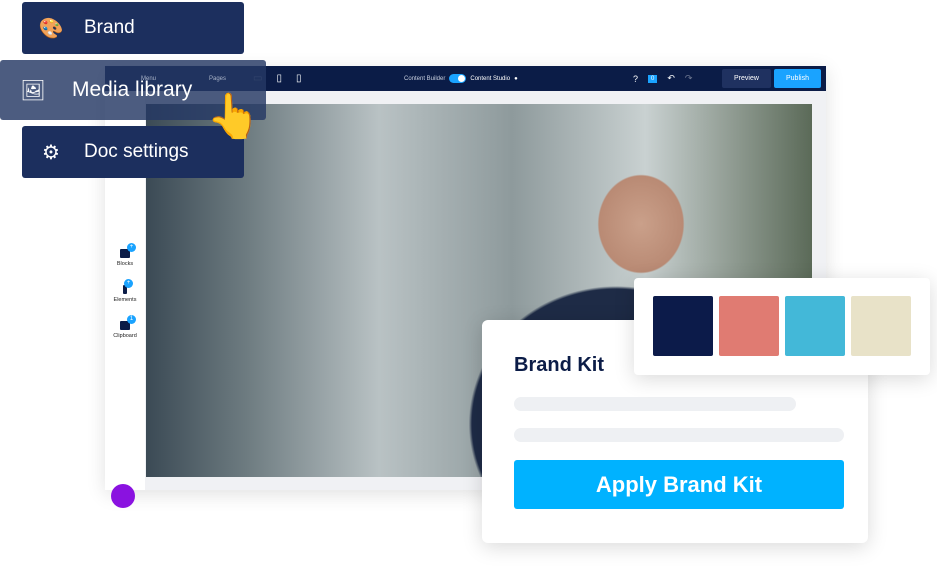  What do you see at coordinates (133, 28) in the screenshot?
I see `menu-brand: 🎨 Brand` at bounding box center [133, 28].